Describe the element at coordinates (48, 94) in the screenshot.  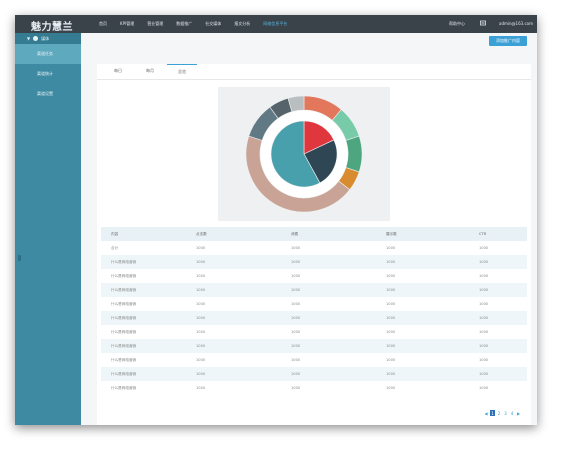
I see `sidebar-item: 渠道设置` at that location.